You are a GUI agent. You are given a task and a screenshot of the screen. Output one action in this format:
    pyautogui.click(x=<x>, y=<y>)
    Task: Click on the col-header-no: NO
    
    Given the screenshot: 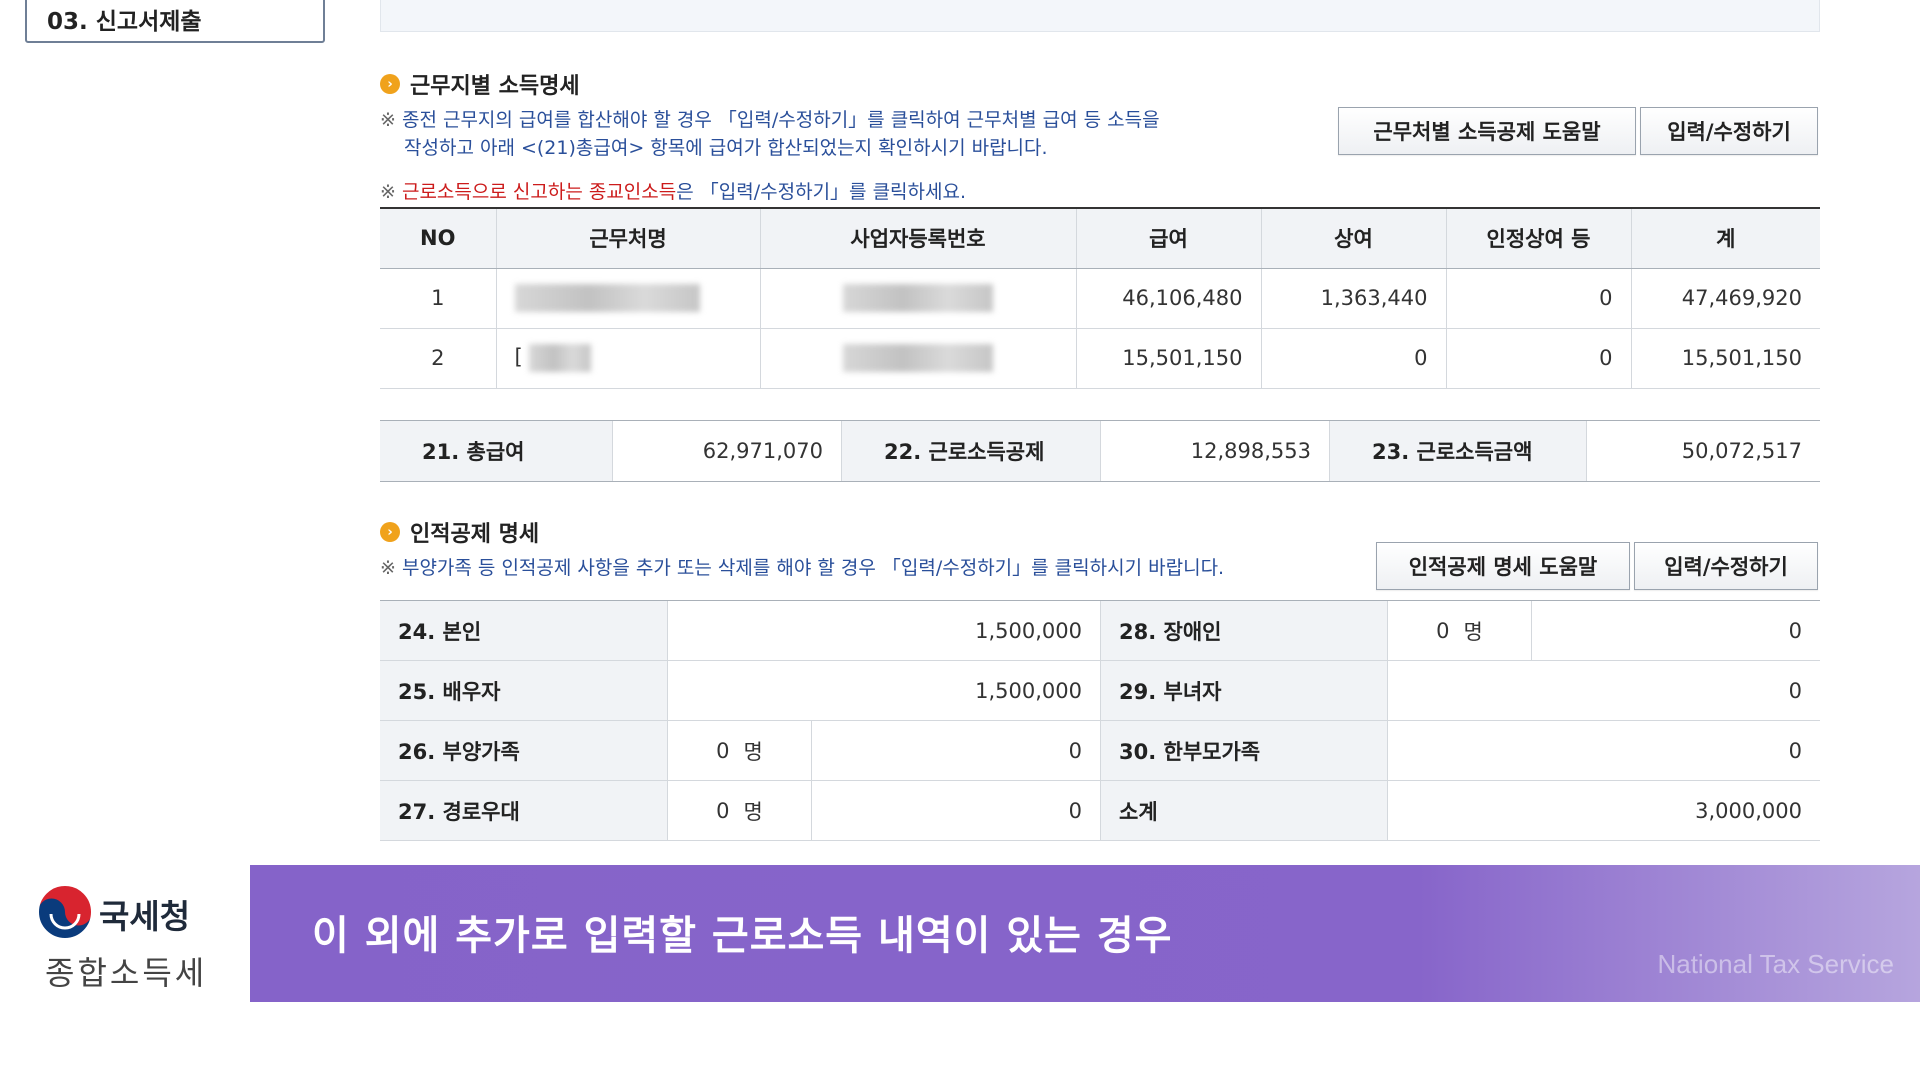 What is the action you would take?
    pyautogui.click(x=438, y=238)
    